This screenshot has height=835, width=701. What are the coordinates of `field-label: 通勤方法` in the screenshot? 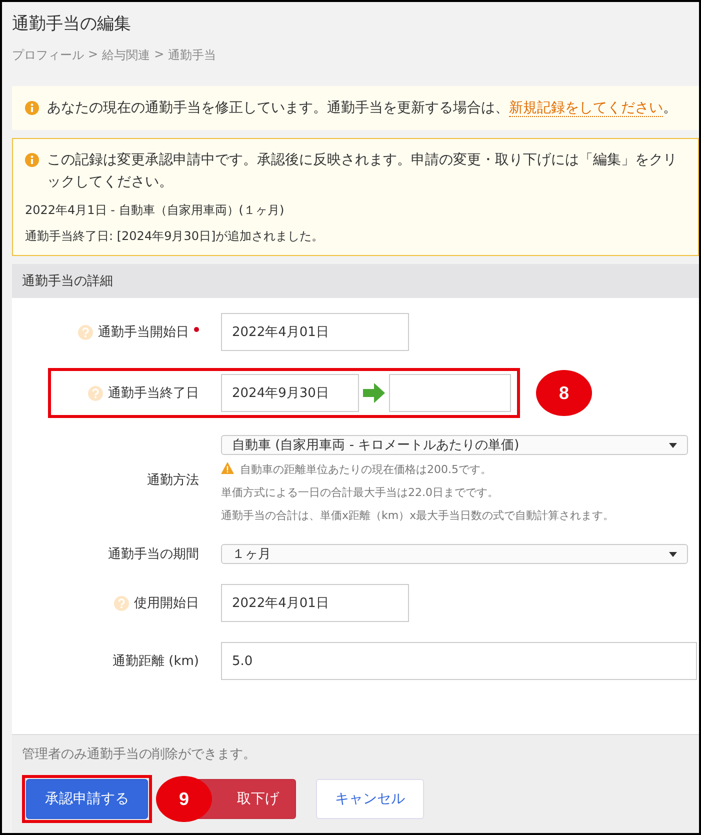 It's located at (173, 480).